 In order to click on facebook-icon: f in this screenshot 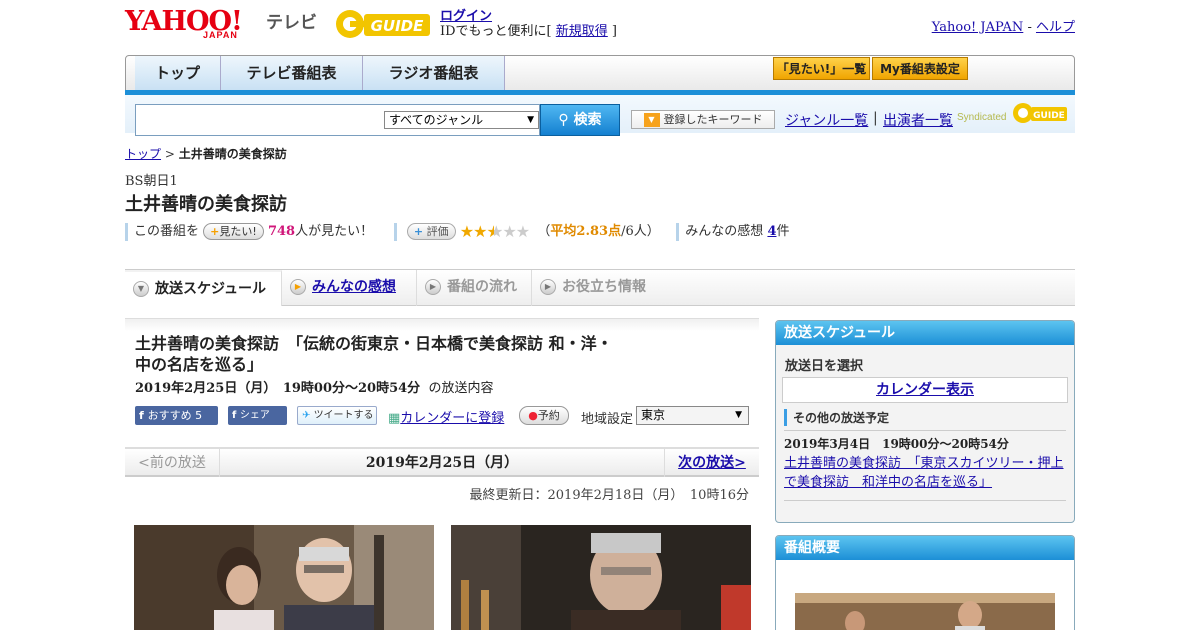, I will do `click(236, 415)`.